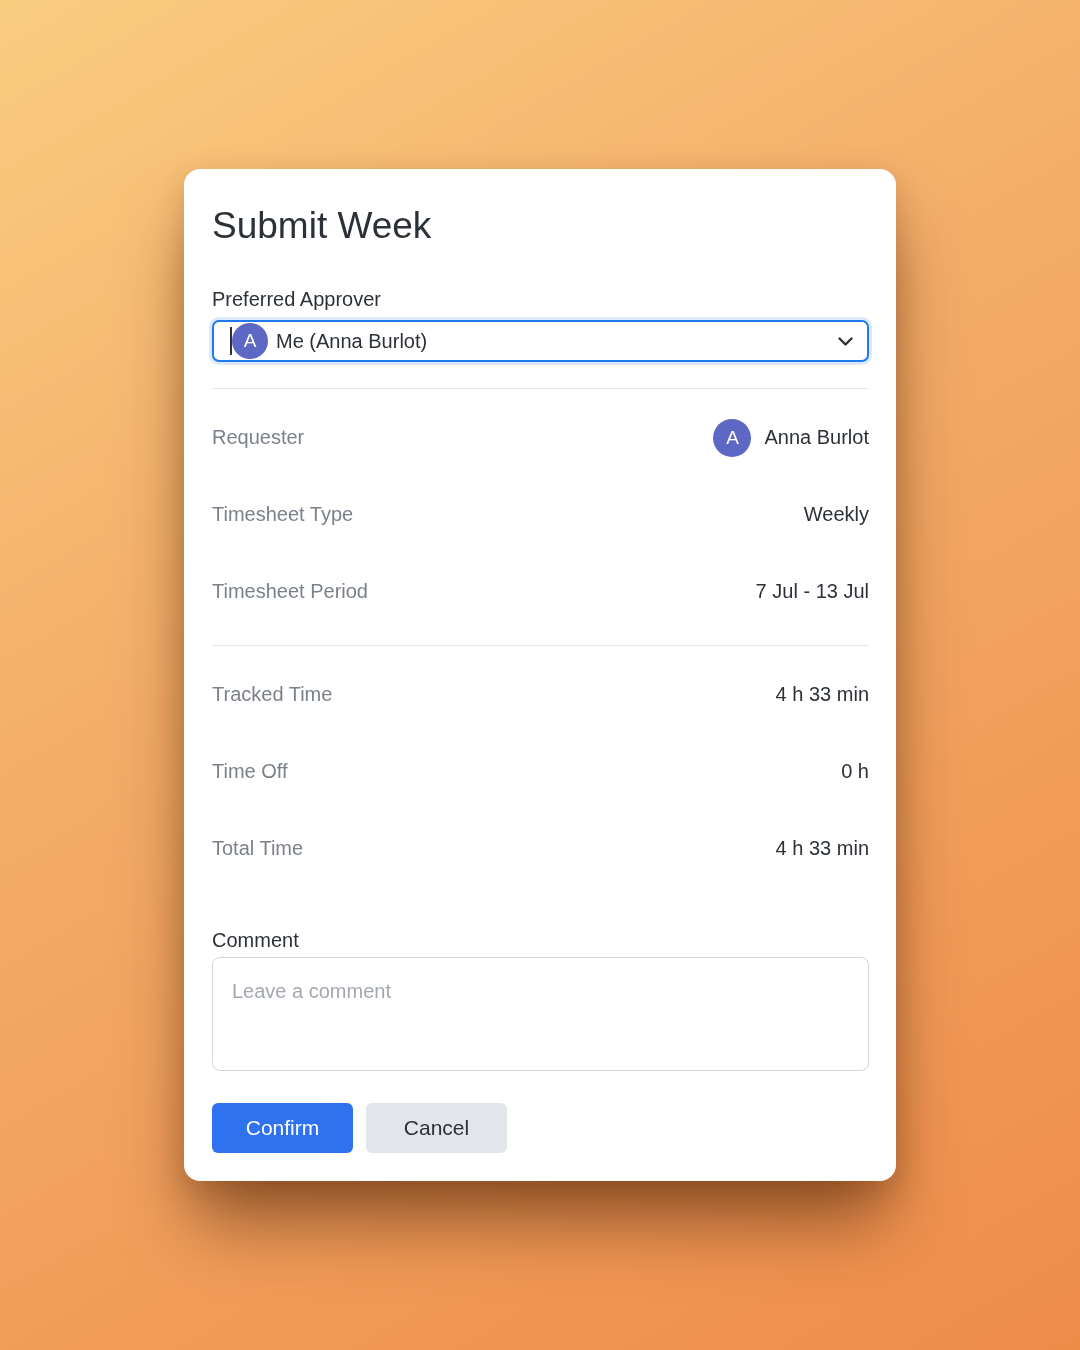 The height and width of the screenshot is (1350, 1080). I want to click on field-label: Comment, so click(255, 940).